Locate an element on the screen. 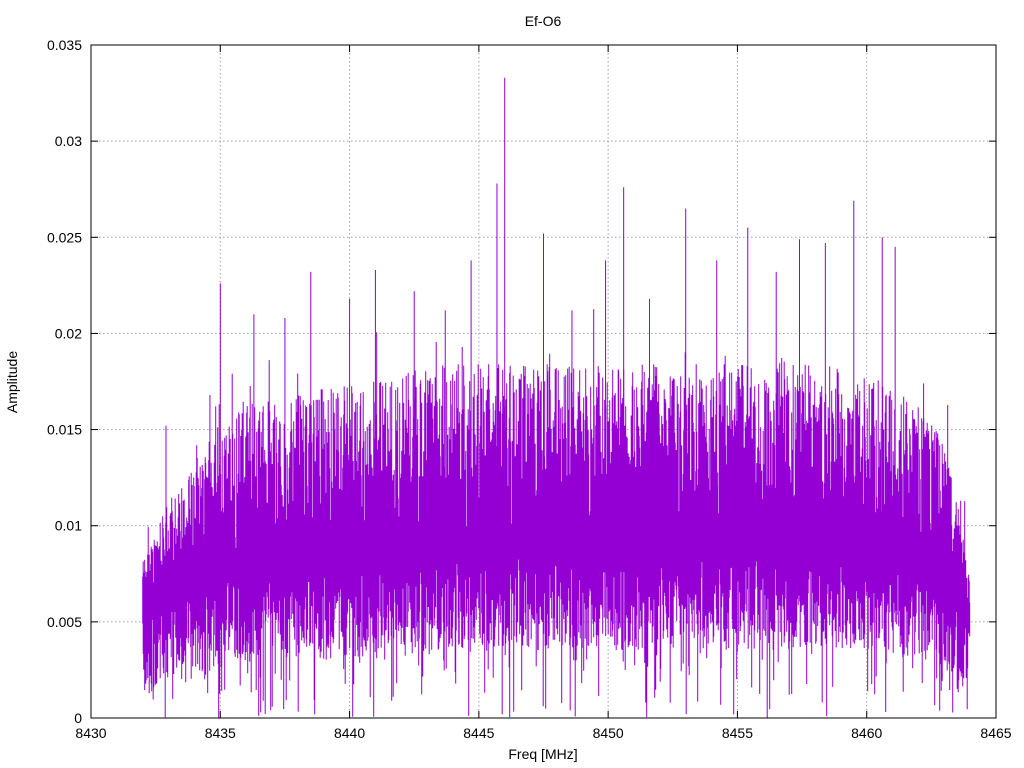  x-tick-label: 8465 is located at coordinates (995, 733).